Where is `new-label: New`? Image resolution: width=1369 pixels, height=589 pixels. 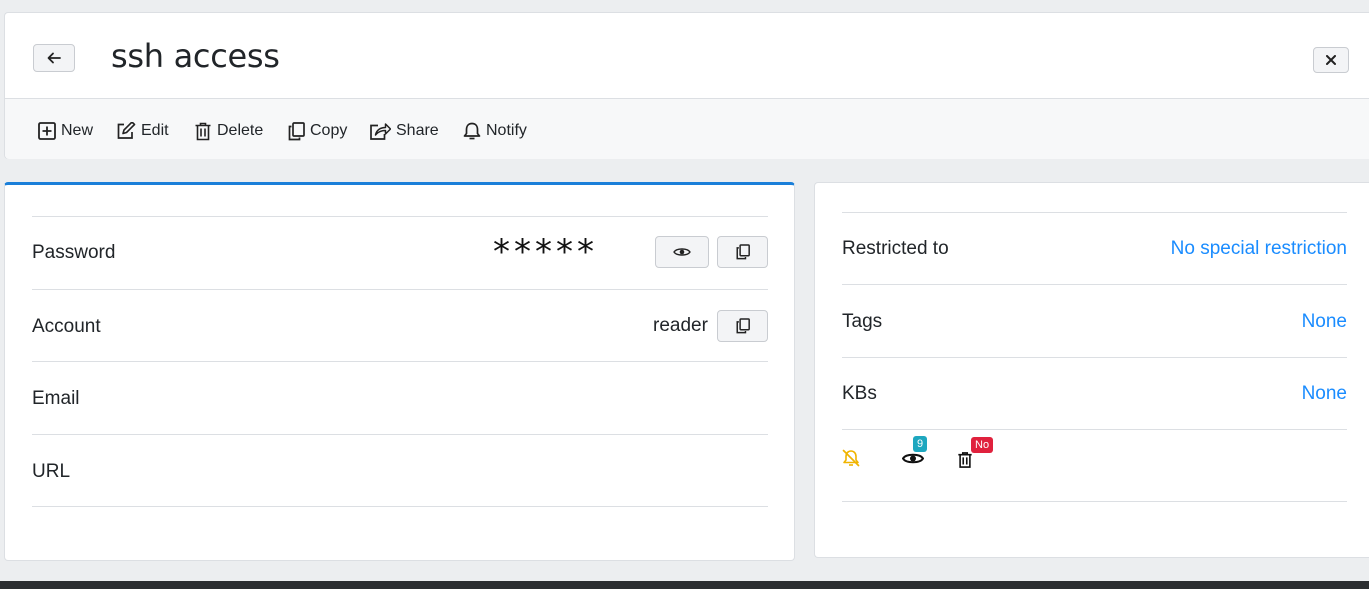 new-label: New is located at coordinates (77, 130).